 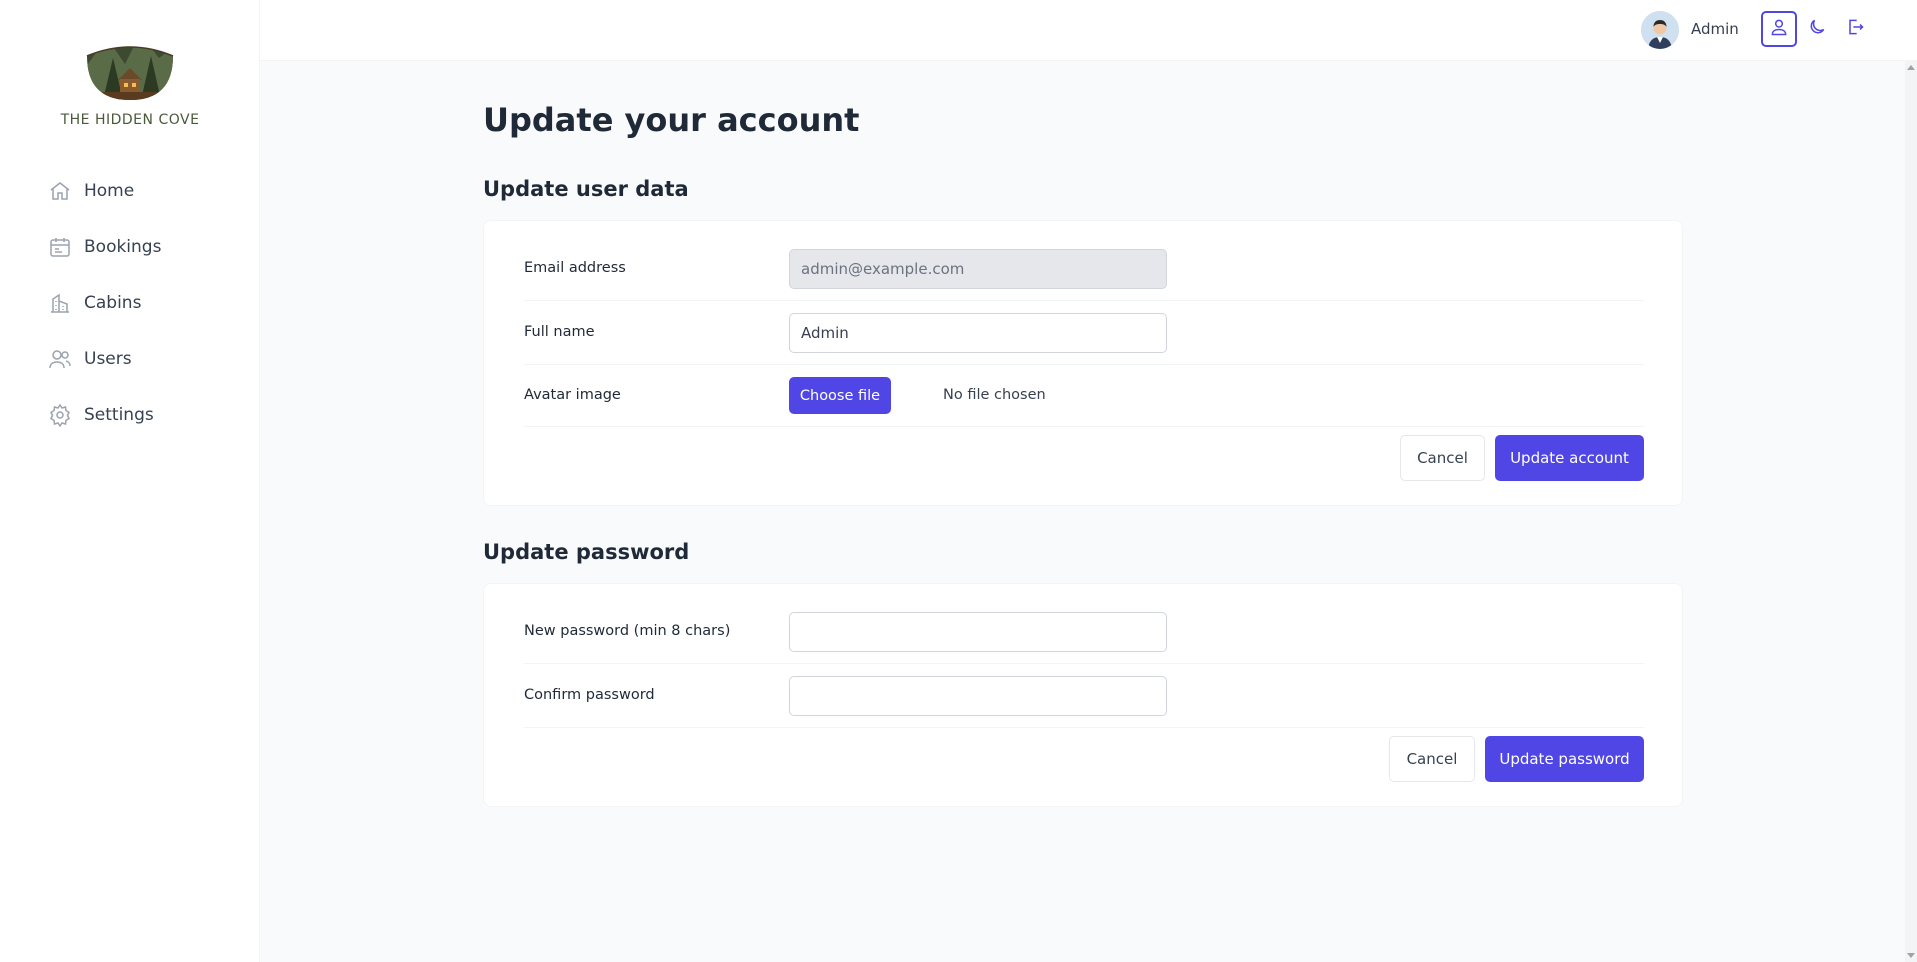 I want to click on header-user-name: Admin, so click(x=1715, y=29).